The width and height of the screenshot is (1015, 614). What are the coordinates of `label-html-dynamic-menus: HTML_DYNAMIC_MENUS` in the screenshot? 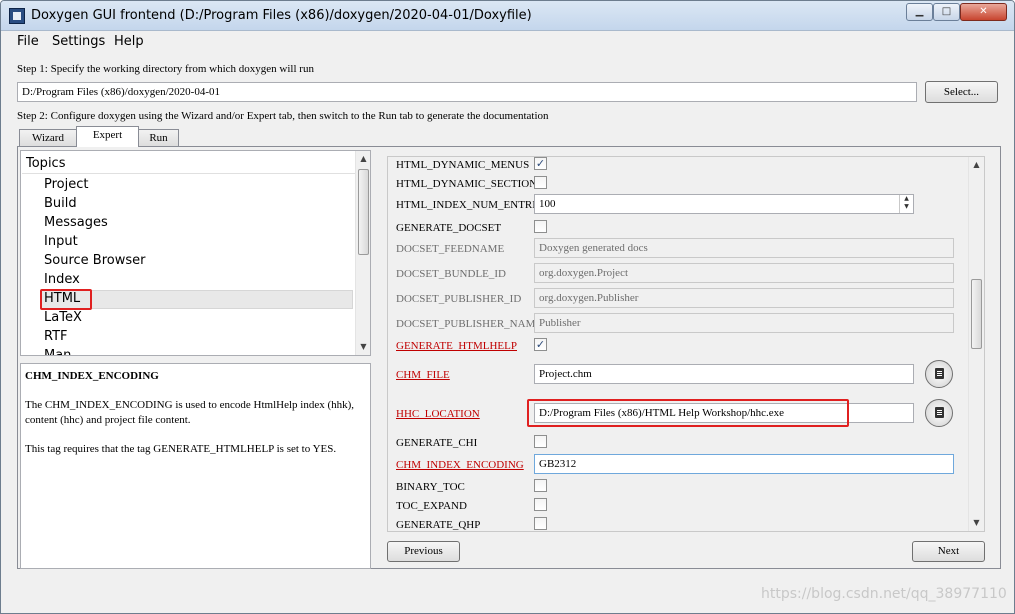 It's located at (463, 165).